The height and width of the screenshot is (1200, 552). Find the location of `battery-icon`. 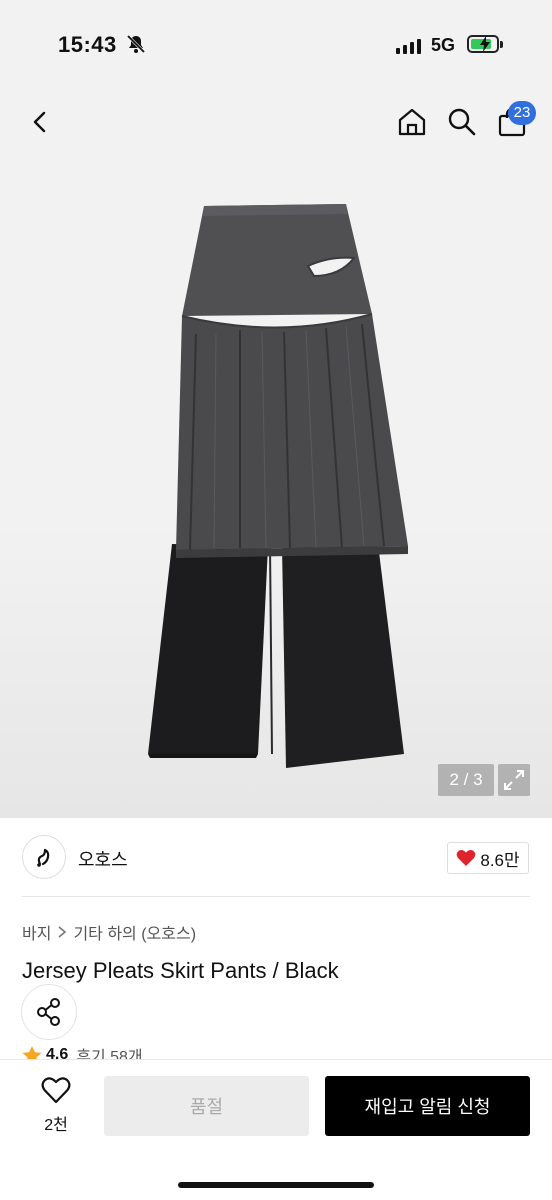

battery-icon is located at coordinates (483, 44).